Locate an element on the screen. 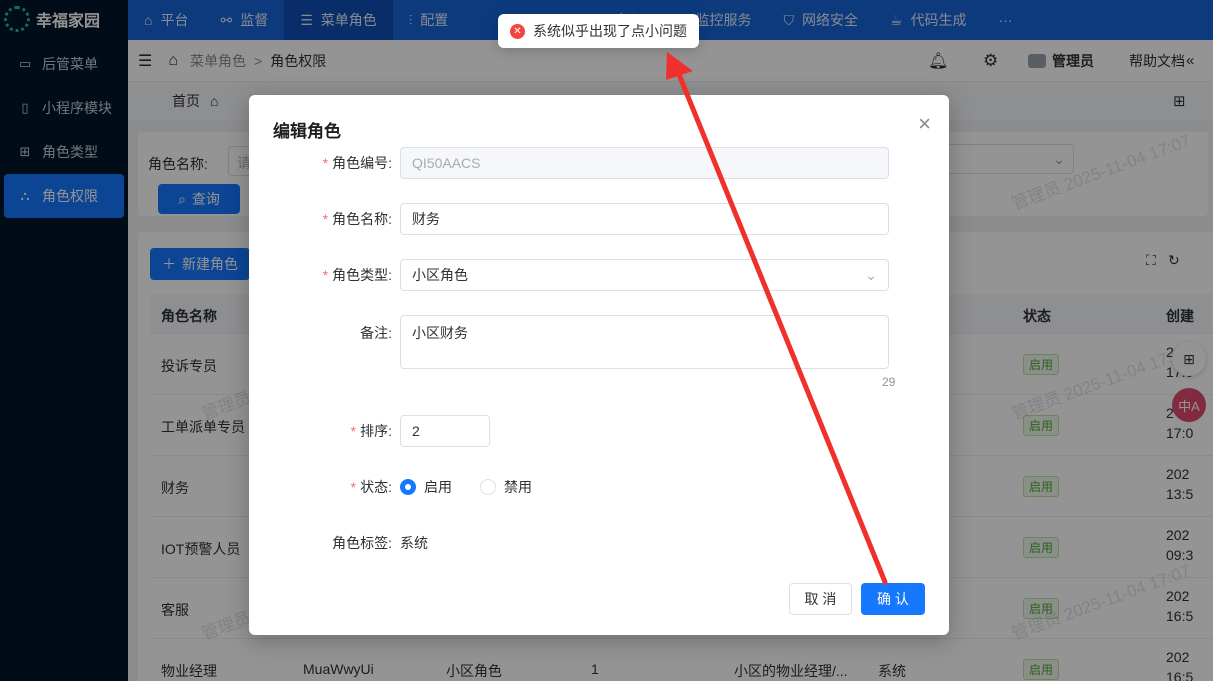 This screenshot has width=1213, height=681. arrow-line is located at coordinates (781, 327).